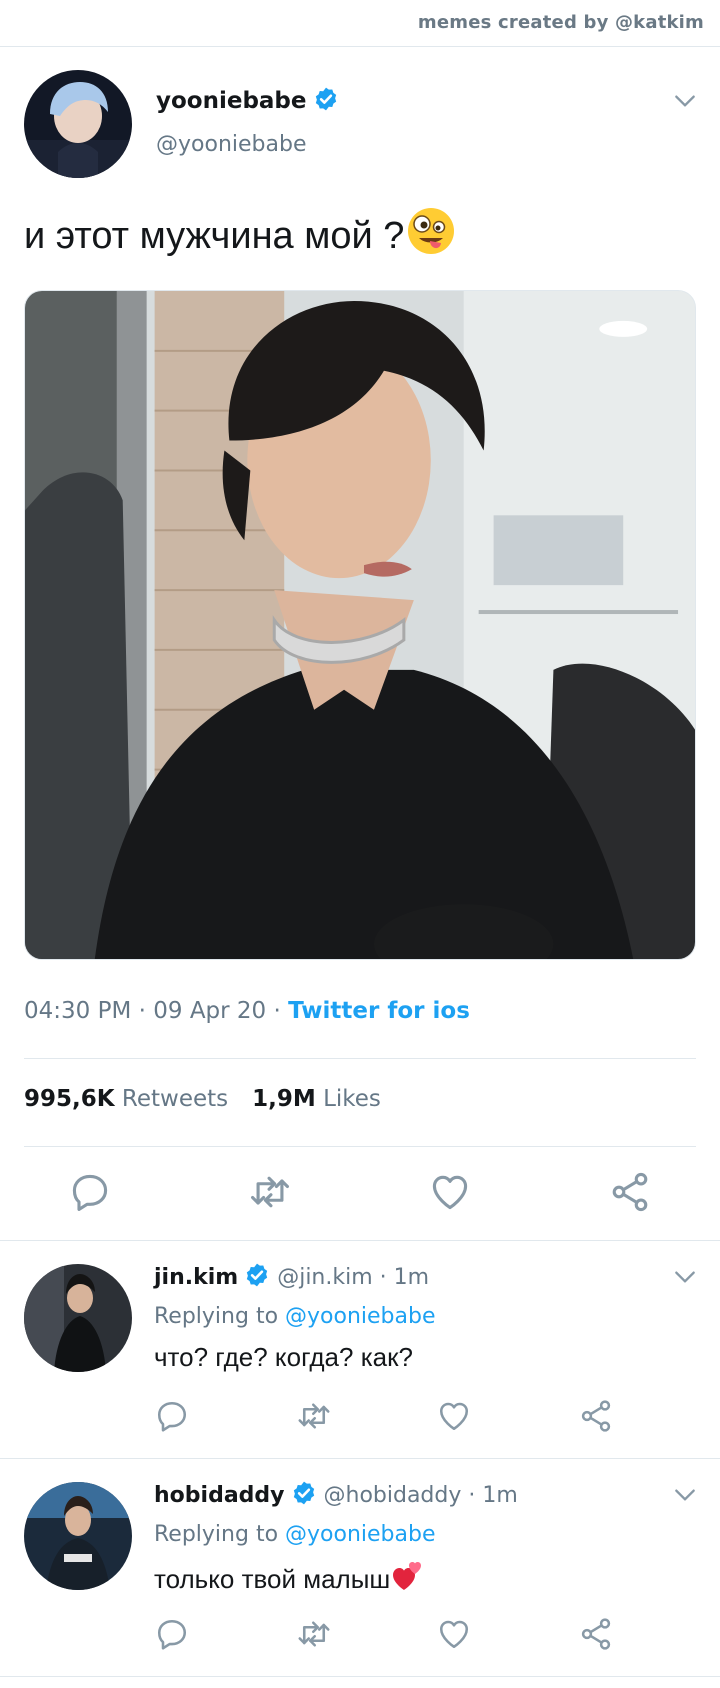 The height and width of the screenshot is (1688, 720). Describe the element at coordinates (360, 1676) in the screenshot. I see `bottom-divider` at that location.